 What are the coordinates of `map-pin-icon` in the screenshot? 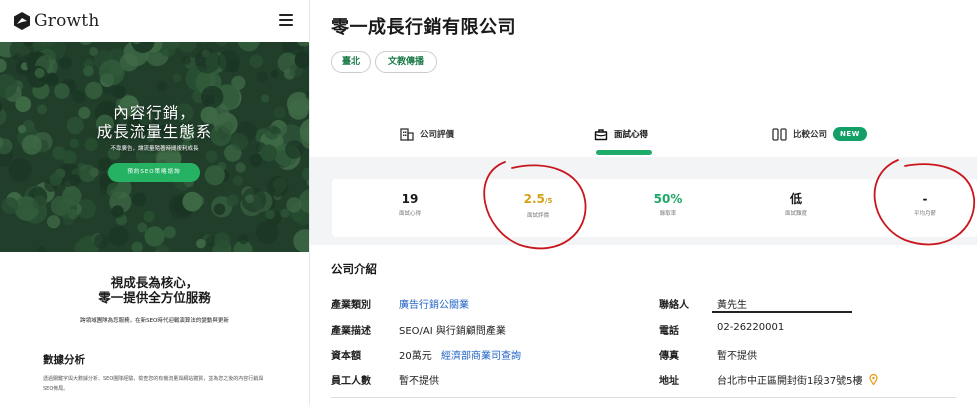 It's located at (873, 379).